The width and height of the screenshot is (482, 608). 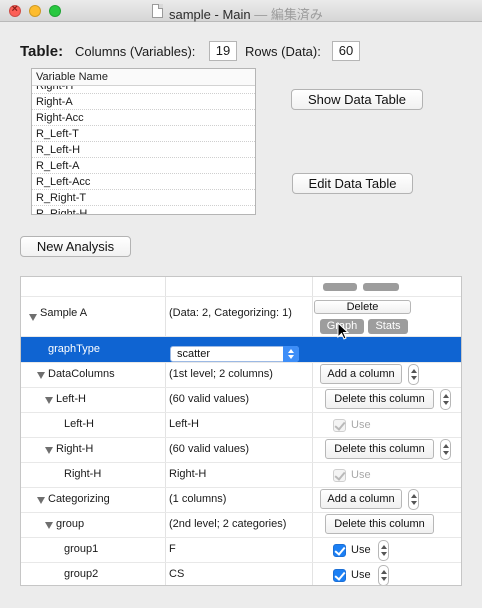 I want to click on window-title: sample - Main — 編集済み, so click(x=246, y=14).